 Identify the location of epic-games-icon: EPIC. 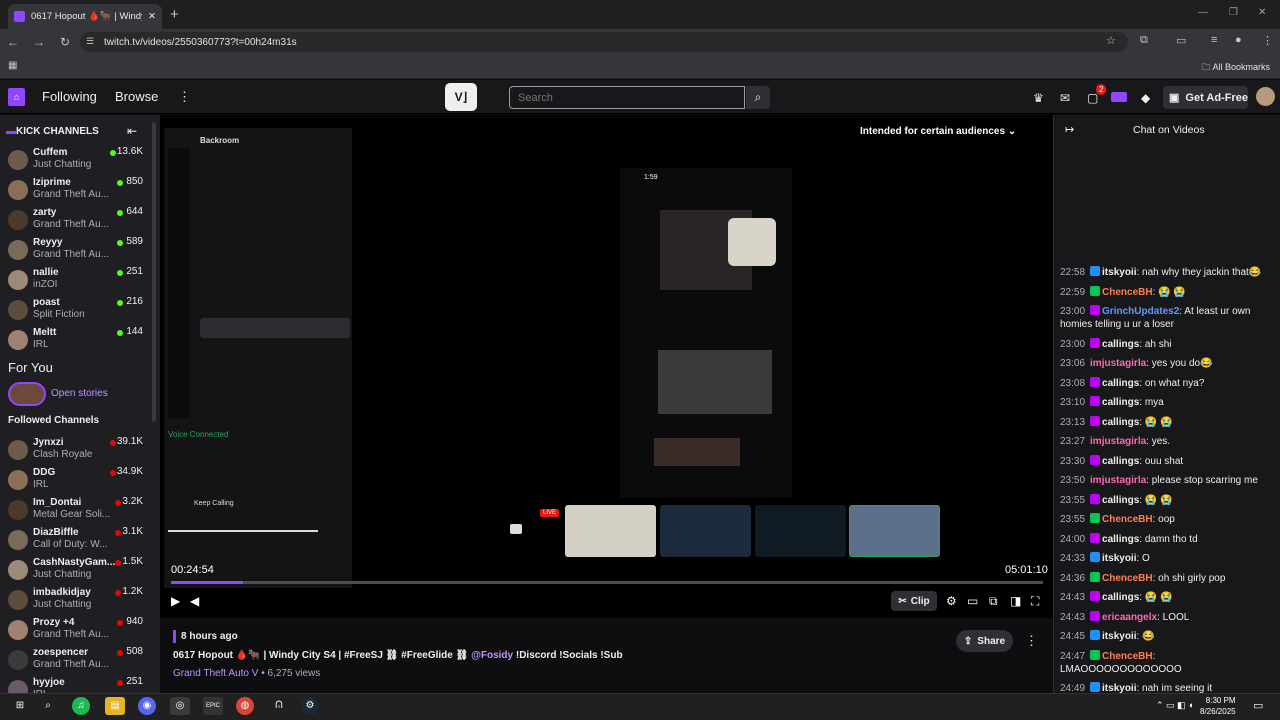
(213, 706).